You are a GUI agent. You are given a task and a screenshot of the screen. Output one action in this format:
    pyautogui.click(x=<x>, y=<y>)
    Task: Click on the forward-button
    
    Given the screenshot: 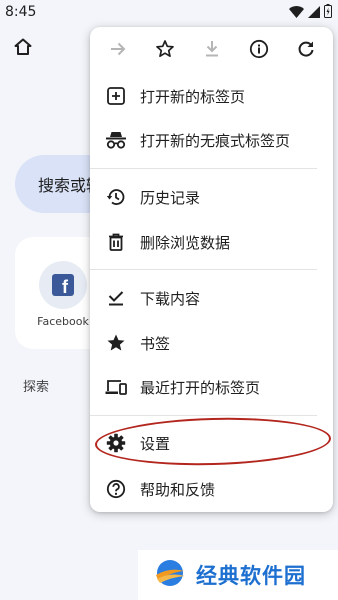 What is the action you would take?
    pyautogui.click(x=118, y=51)
    